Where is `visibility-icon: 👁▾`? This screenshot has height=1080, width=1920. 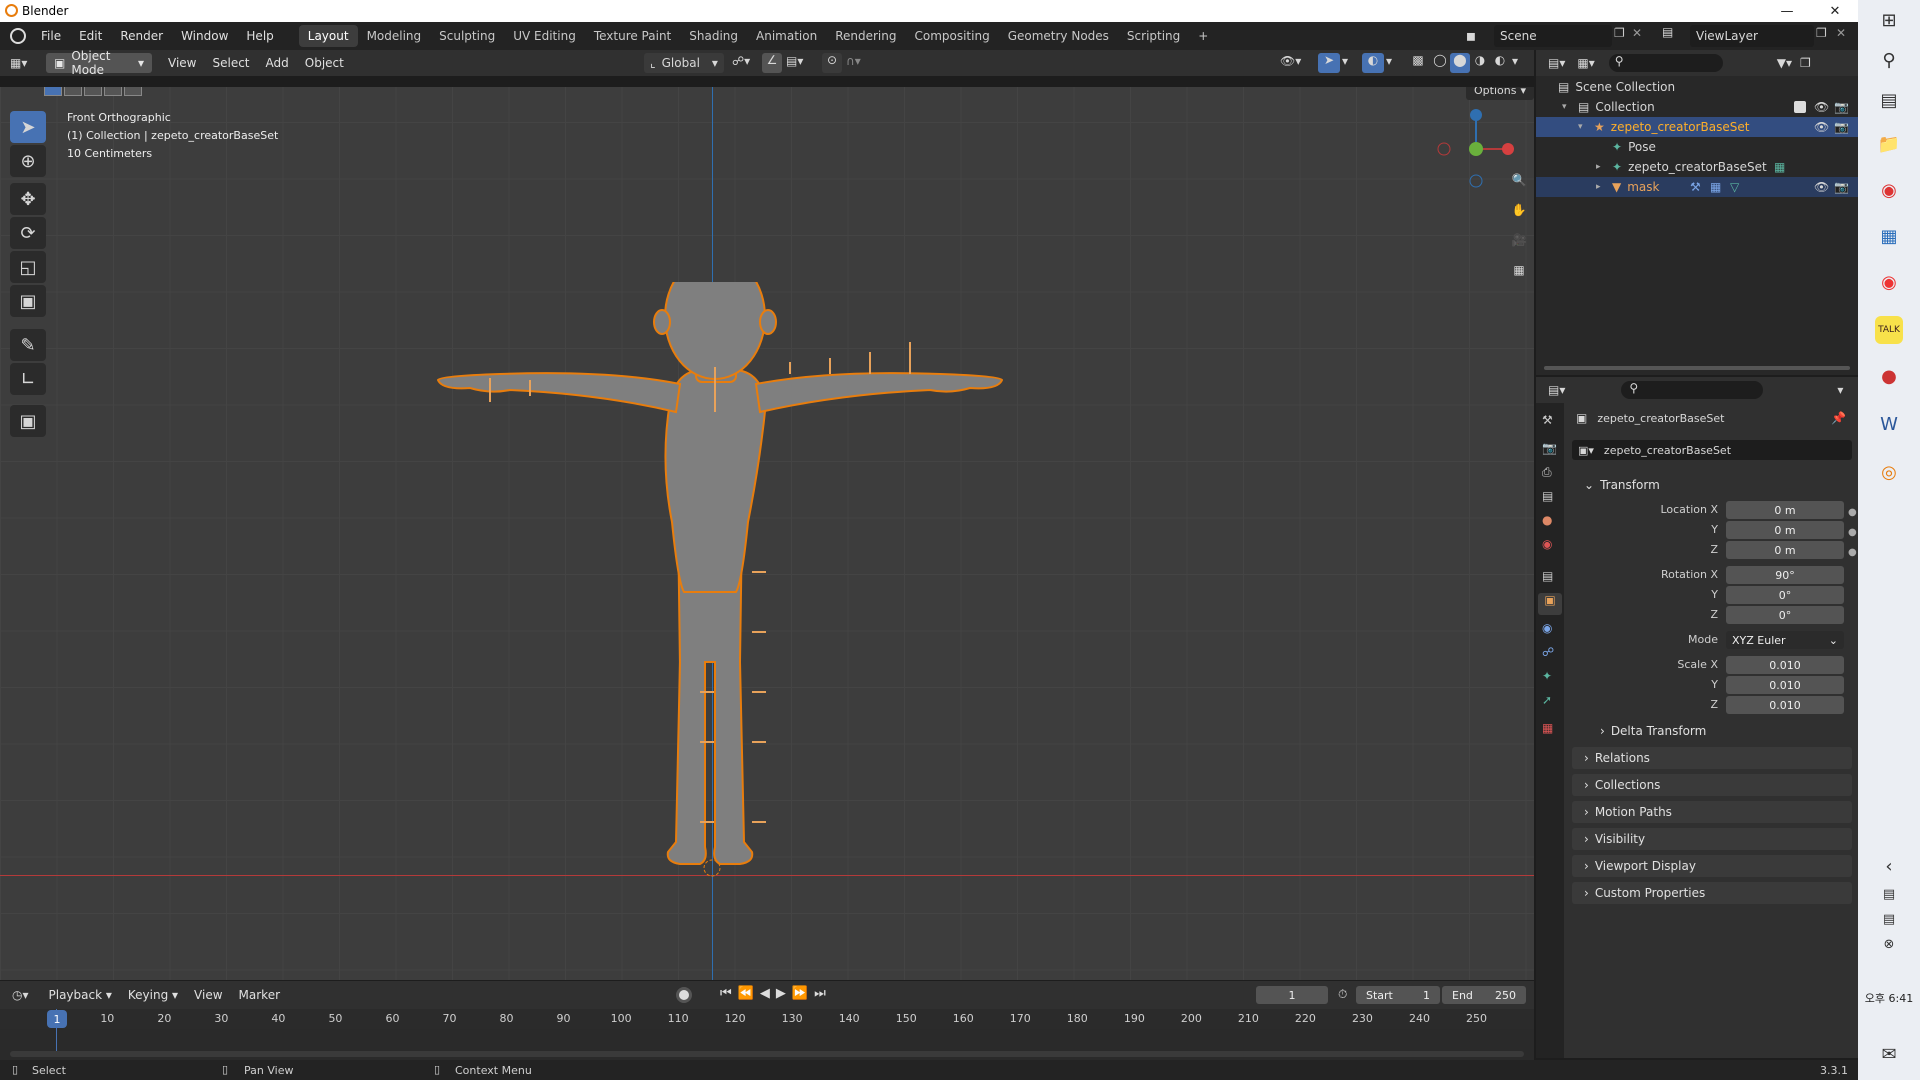 visibility-icon: 👁▾ is located at coordinates (1290, 61).